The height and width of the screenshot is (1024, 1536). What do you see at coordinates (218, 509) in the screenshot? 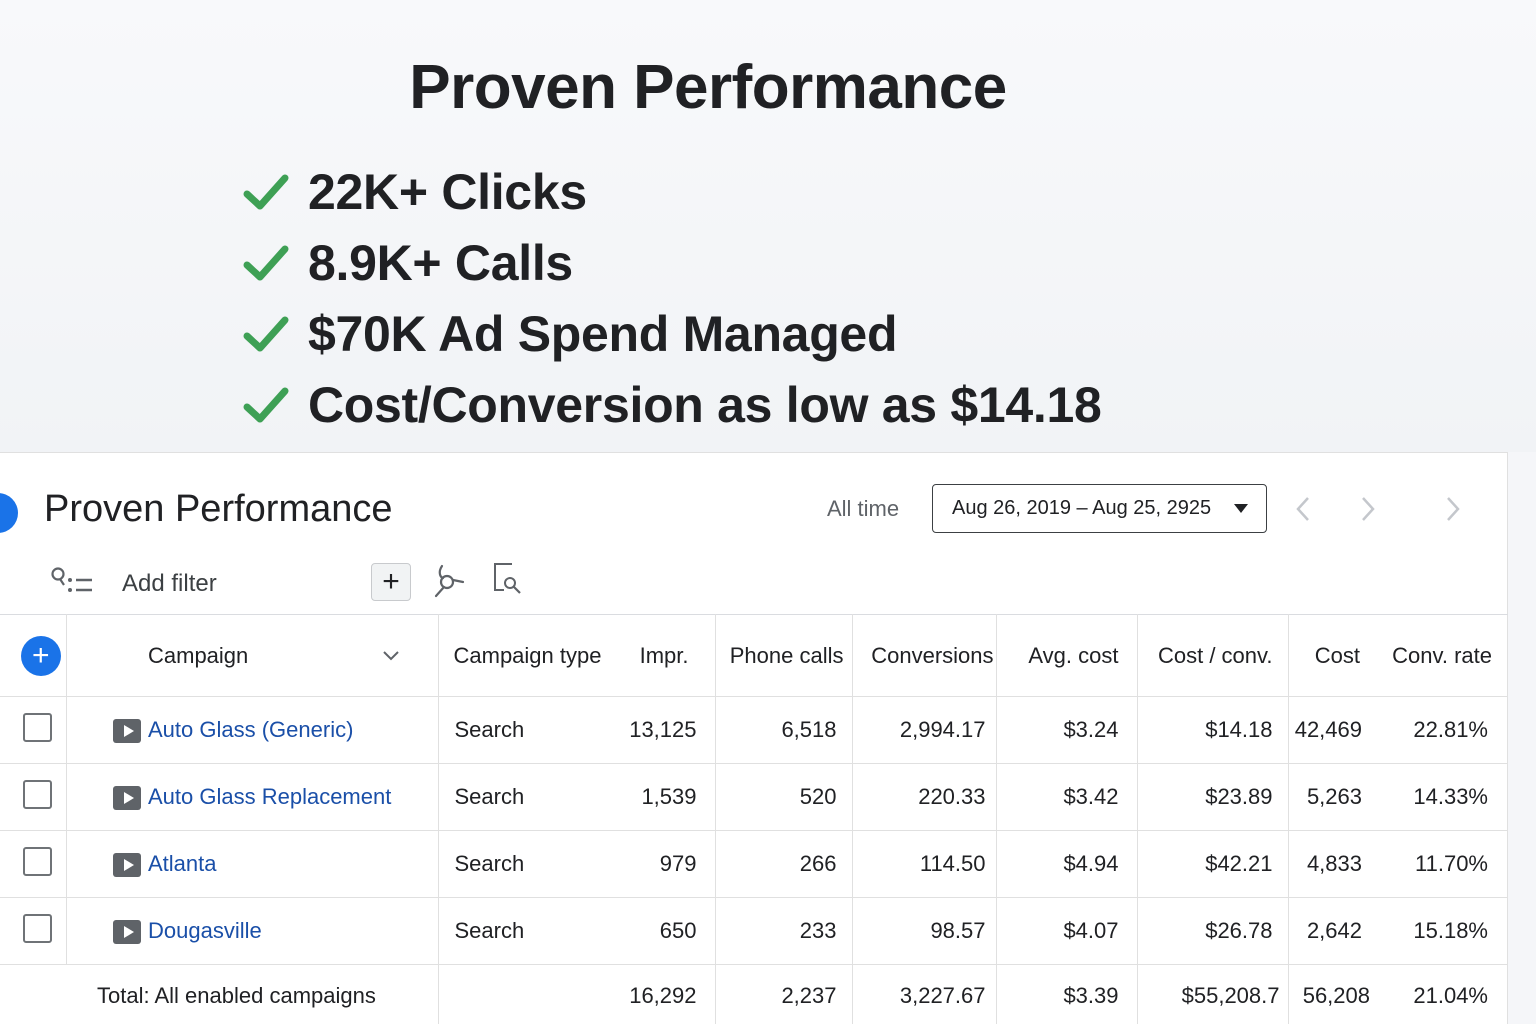
I see `panel-title: Proven Performance` at bounding box center [218, 509].